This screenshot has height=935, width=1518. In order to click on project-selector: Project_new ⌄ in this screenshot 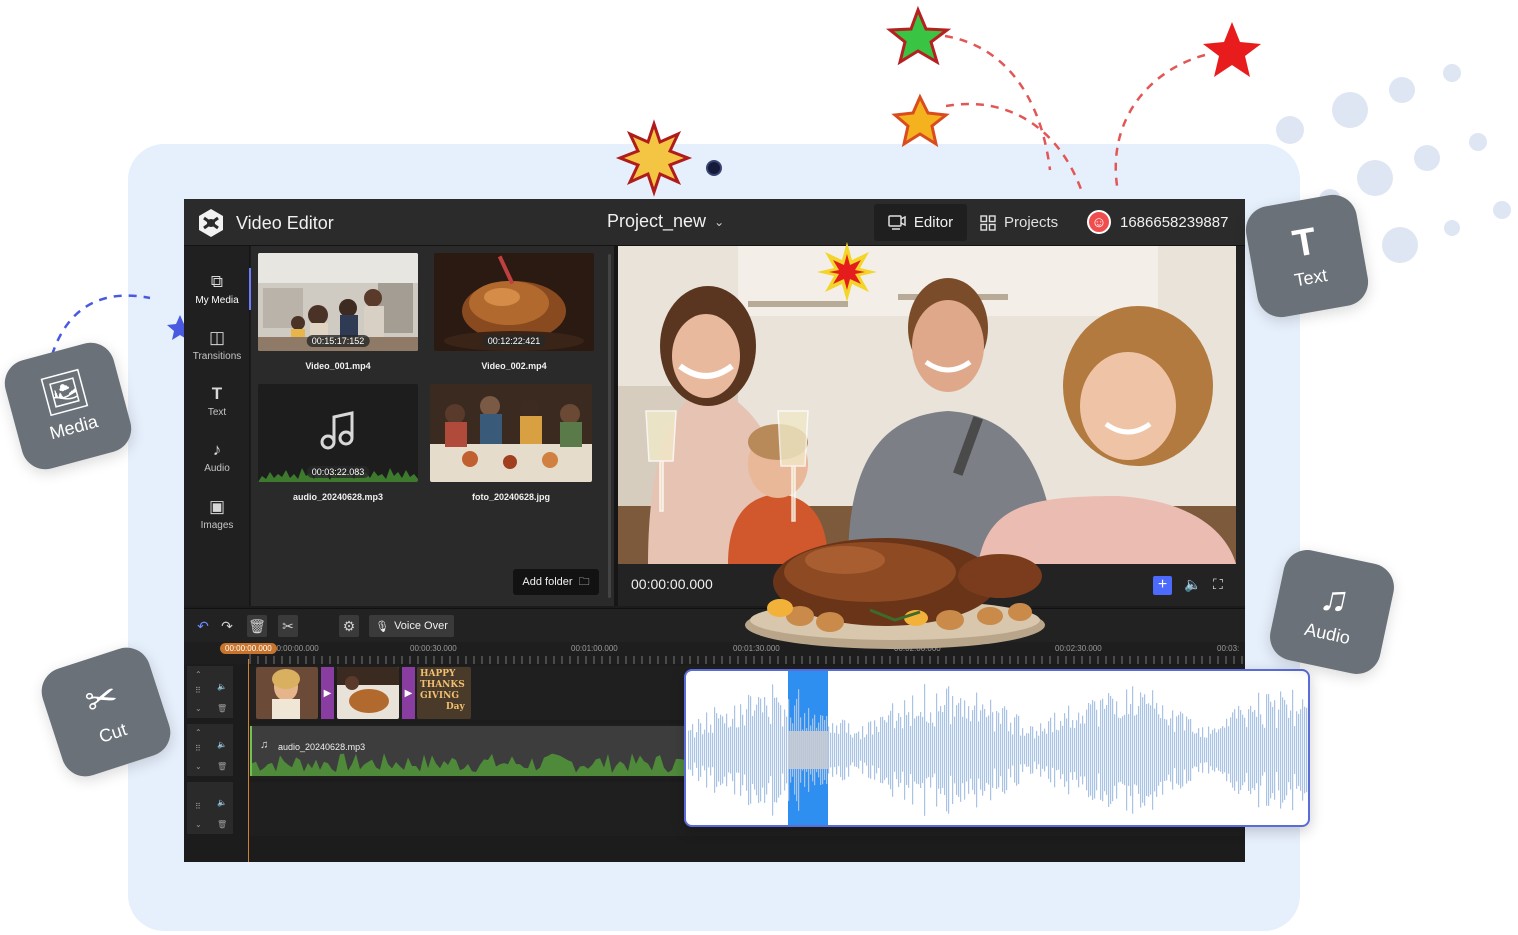, I will do `click(665, 221)`.